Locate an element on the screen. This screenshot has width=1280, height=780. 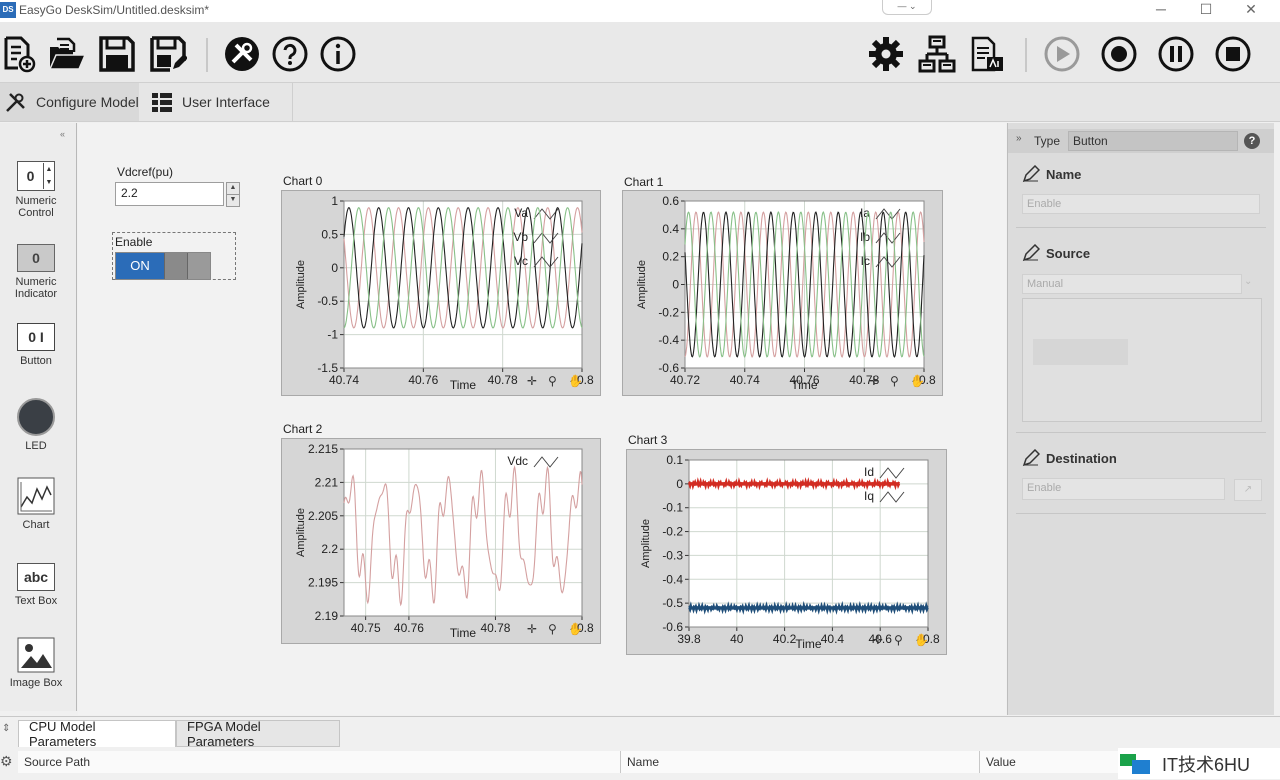
column-value: Value is located at coordinates (1050, 762).